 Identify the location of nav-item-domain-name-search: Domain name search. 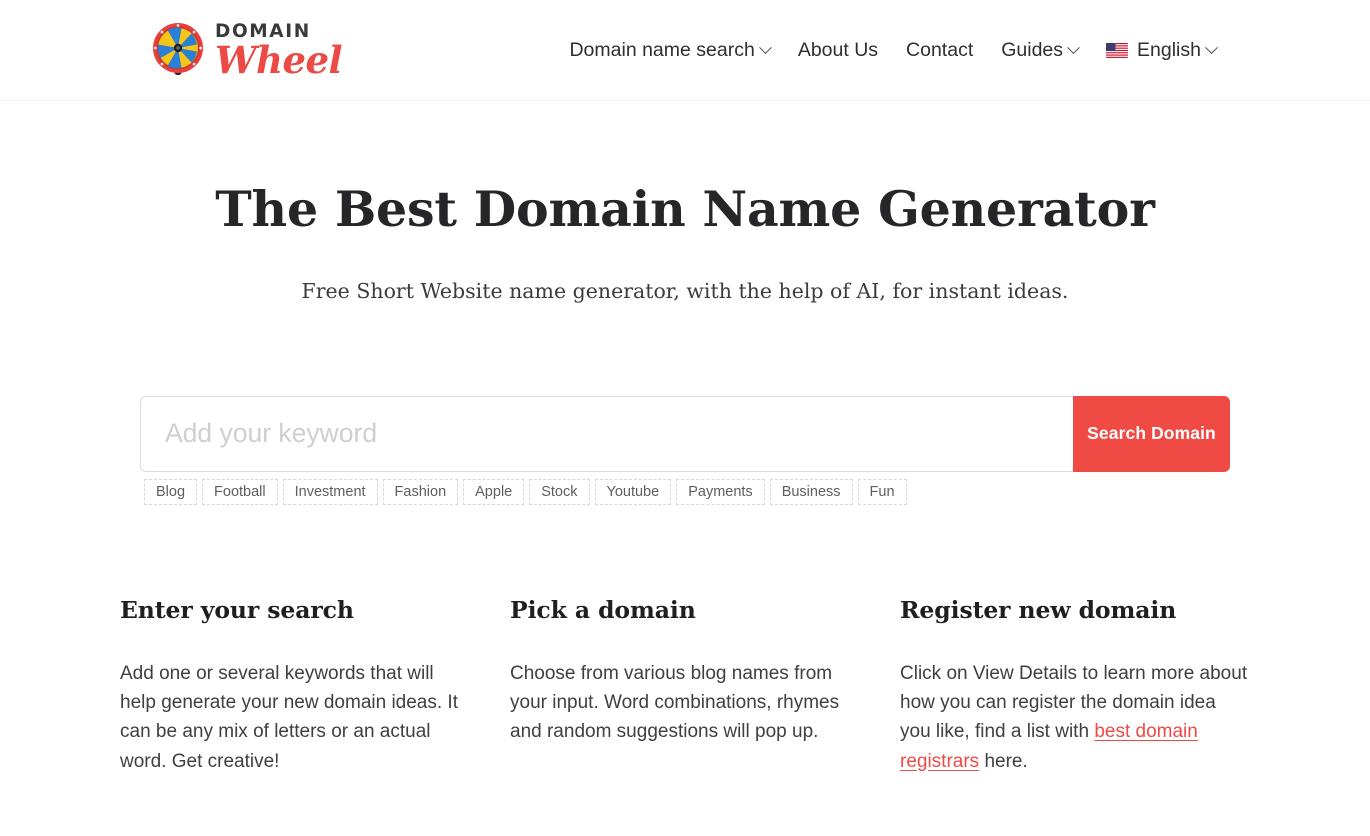
(669, 50).